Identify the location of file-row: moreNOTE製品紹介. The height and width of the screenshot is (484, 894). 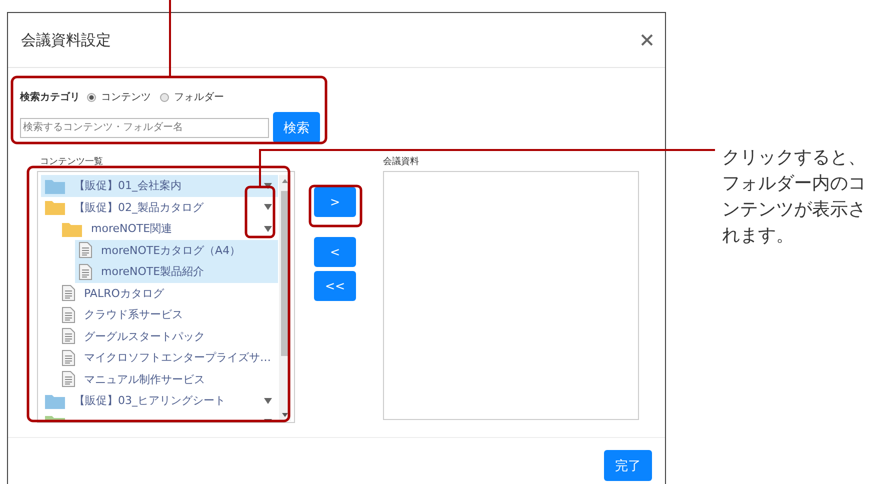
(176, 271).